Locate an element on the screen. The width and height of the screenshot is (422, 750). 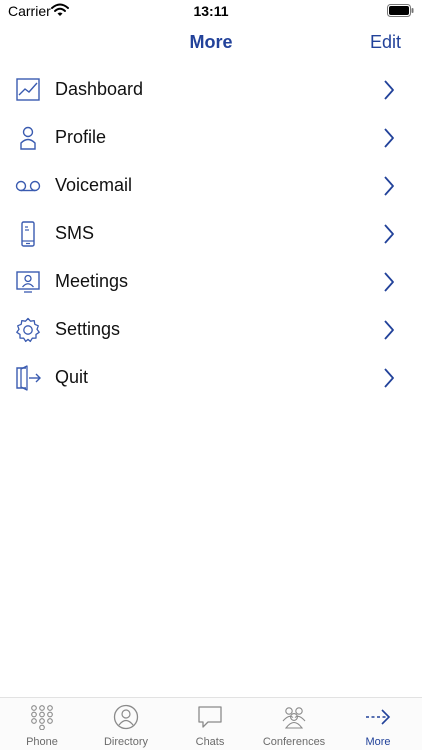
group-icon is located at coordinates (294, 718).